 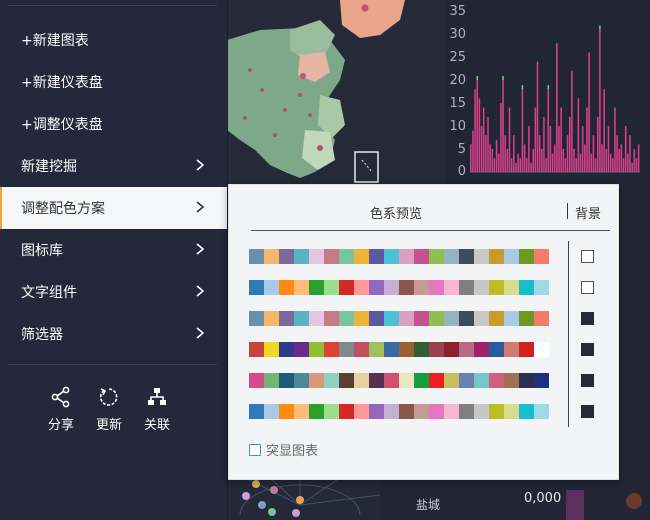 I want to click on bar-chart, so click(x=547, y=92).